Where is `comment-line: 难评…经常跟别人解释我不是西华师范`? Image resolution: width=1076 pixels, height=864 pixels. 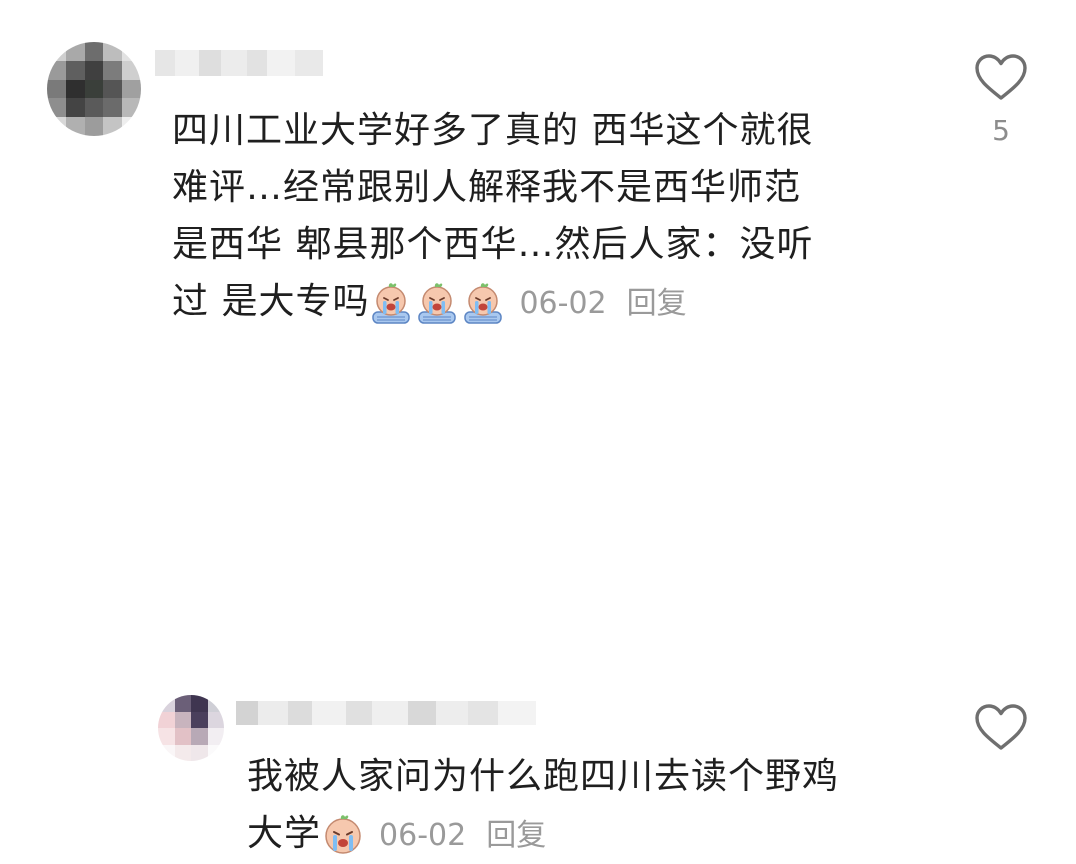
comment-line: 难评…经常跟别人解释我不是西华师范 is located at coordinates (487, 187).